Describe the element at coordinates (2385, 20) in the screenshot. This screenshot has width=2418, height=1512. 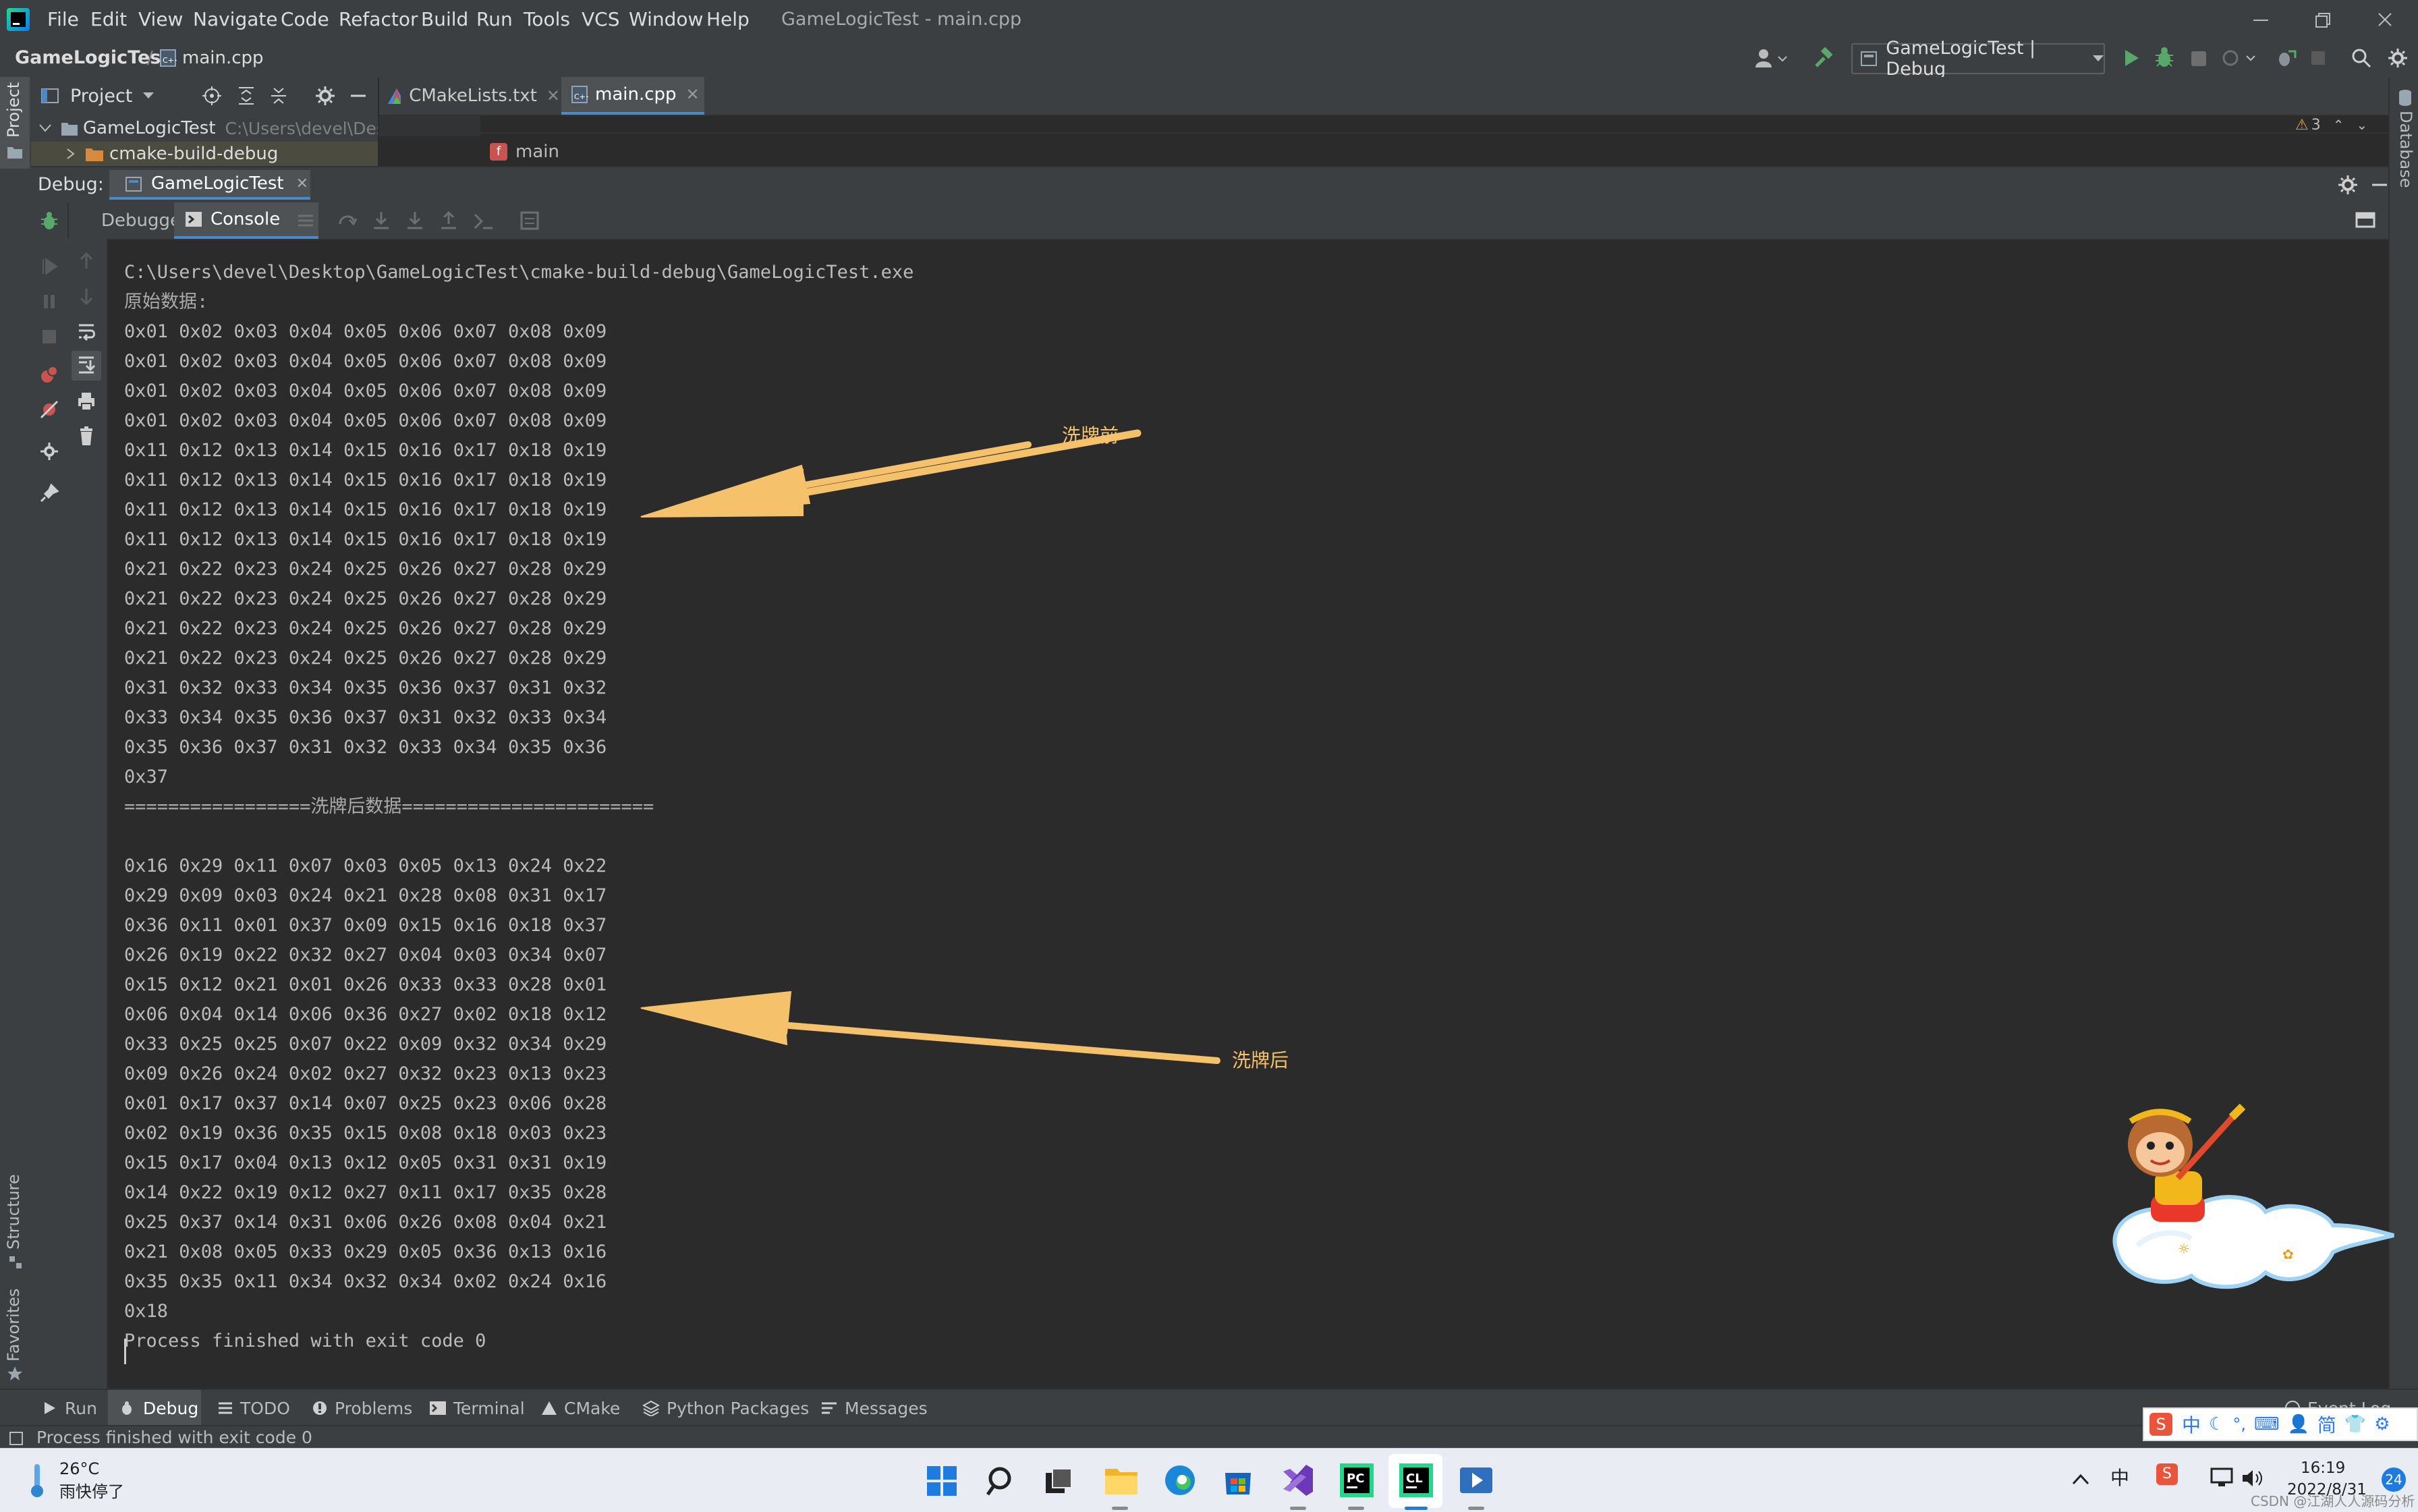
I see `close-window-icon` at that location.